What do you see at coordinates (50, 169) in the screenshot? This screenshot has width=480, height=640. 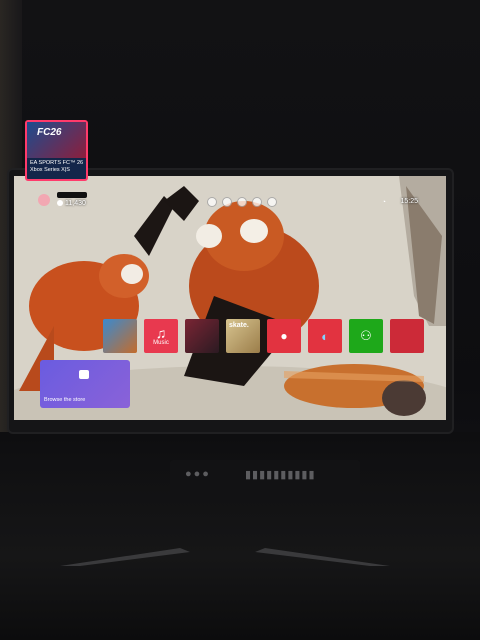 I see `tile-featured-subtitle: Xbox Series X|S` at bounding box center [50, 169].